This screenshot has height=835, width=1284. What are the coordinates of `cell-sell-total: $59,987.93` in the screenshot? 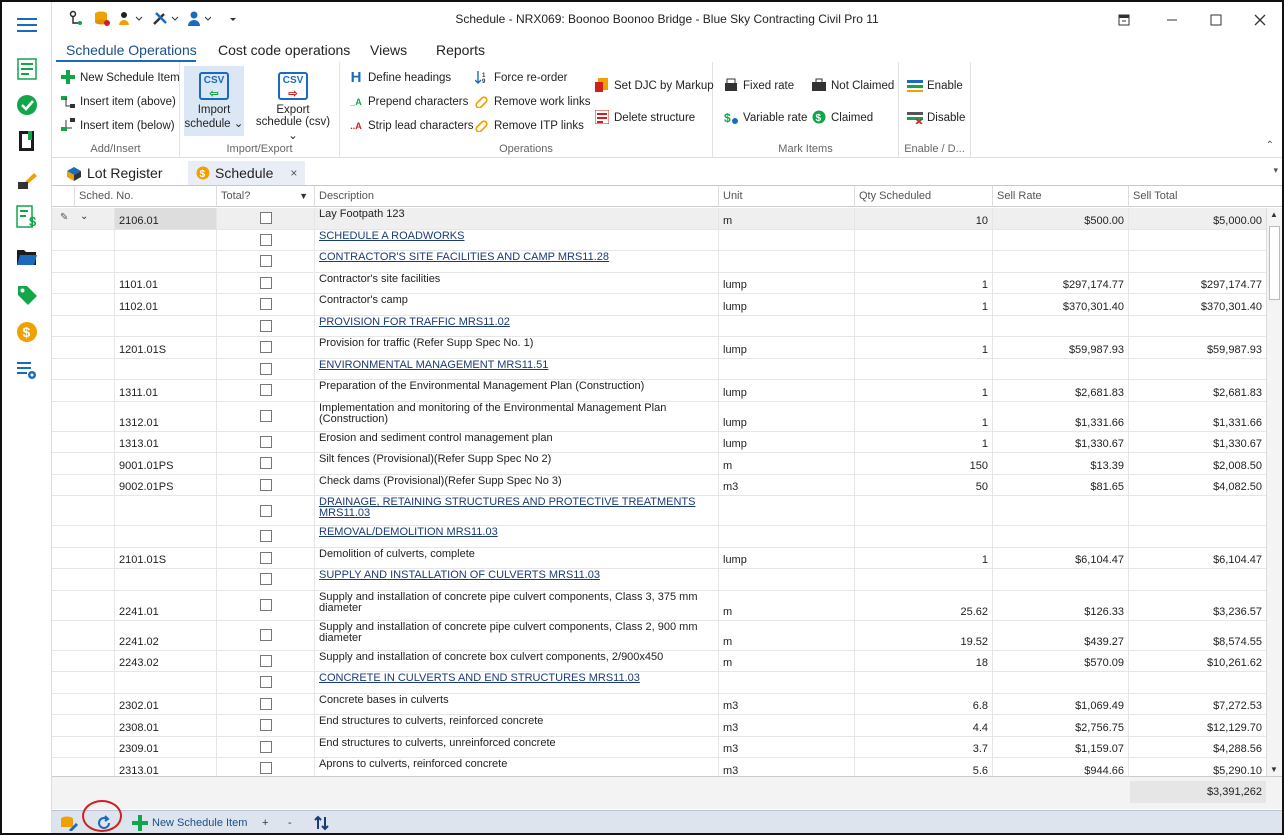 It's located at (1196, 347).